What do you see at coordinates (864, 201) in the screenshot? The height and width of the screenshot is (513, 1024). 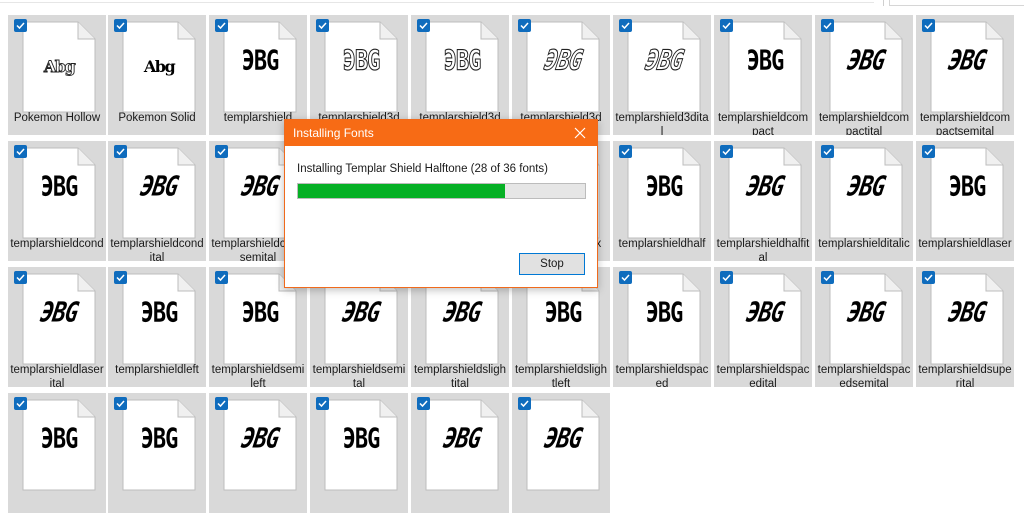 I see `font-file-tile: ЭBG templarshielditalic` at bounding box center [864, 201].